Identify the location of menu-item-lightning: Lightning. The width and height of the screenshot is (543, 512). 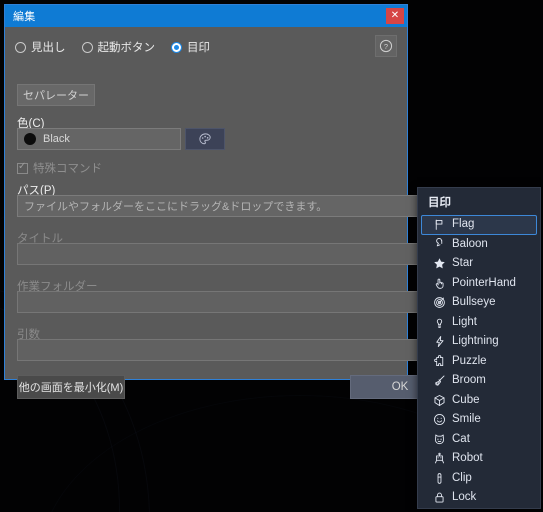
(479, 342).